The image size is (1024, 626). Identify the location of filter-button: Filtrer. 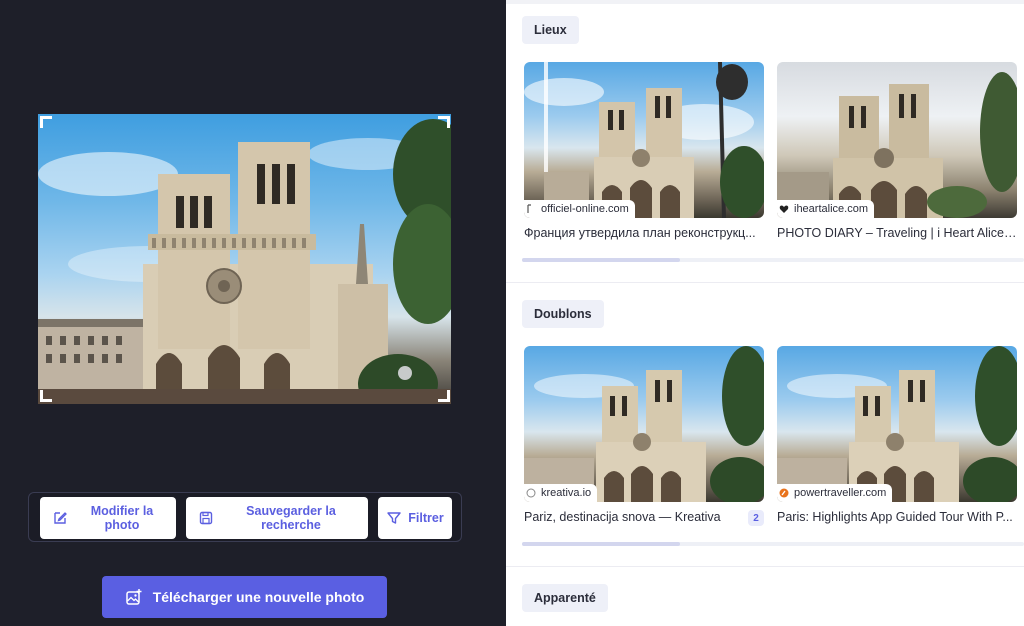
(415, 518).